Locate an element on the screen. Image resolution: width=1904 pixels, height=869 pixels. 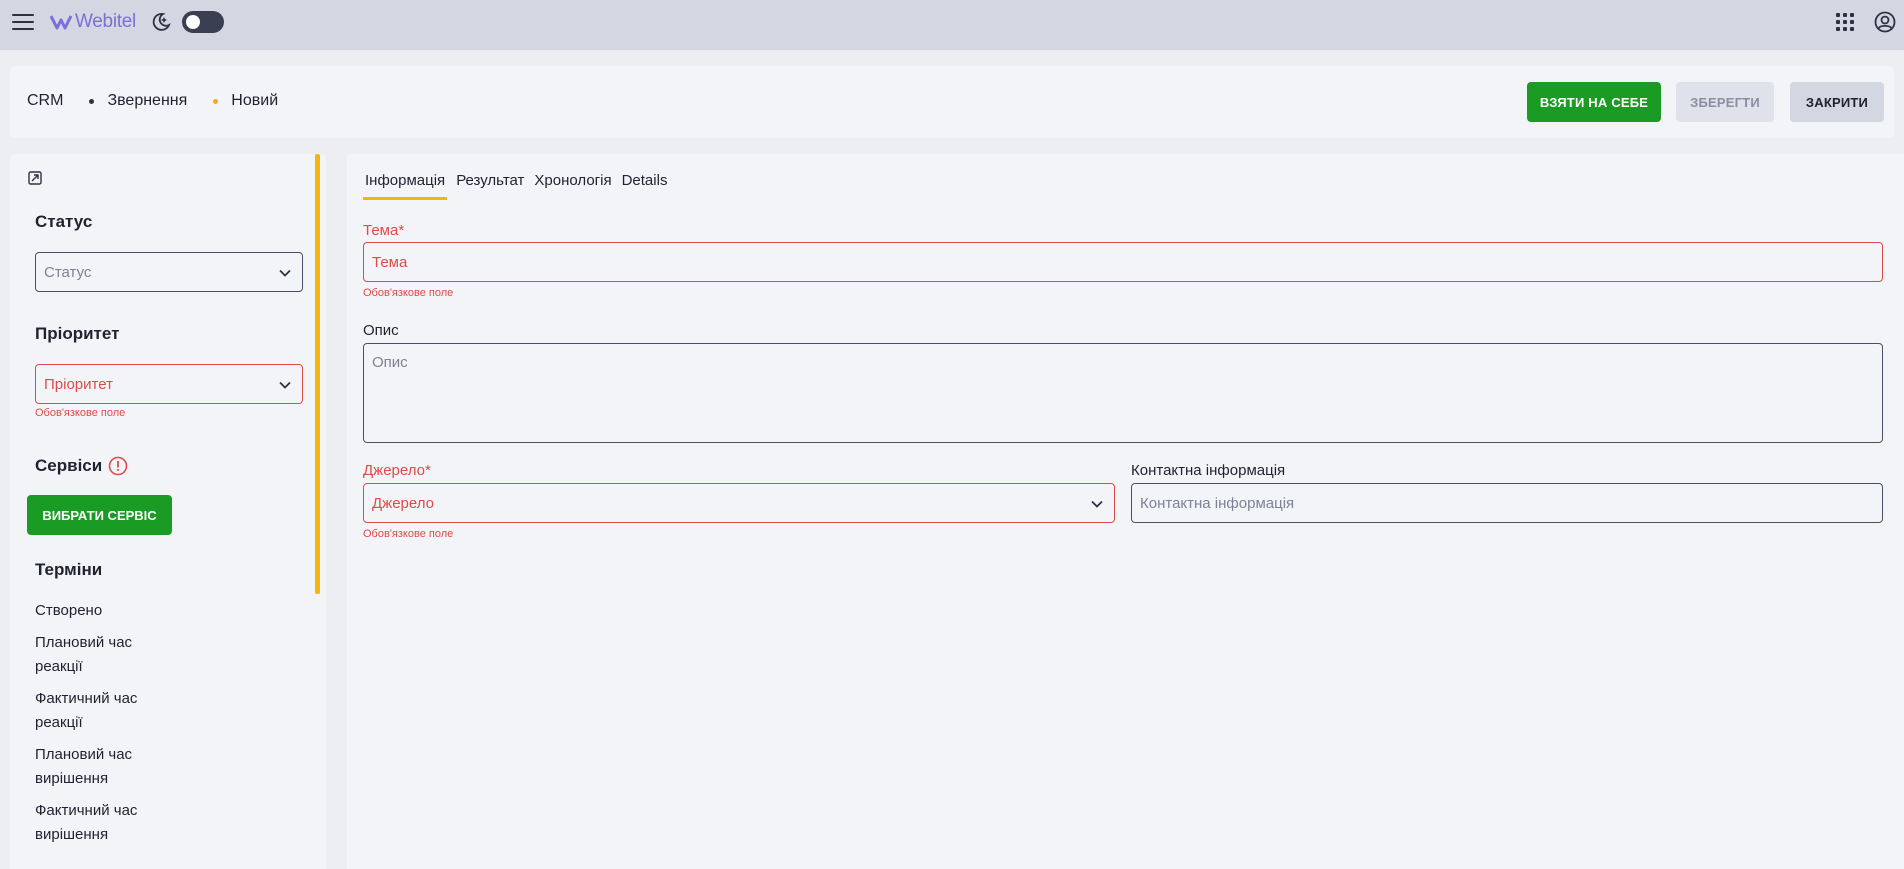
warning-icon is located at coordinates (118, 466).